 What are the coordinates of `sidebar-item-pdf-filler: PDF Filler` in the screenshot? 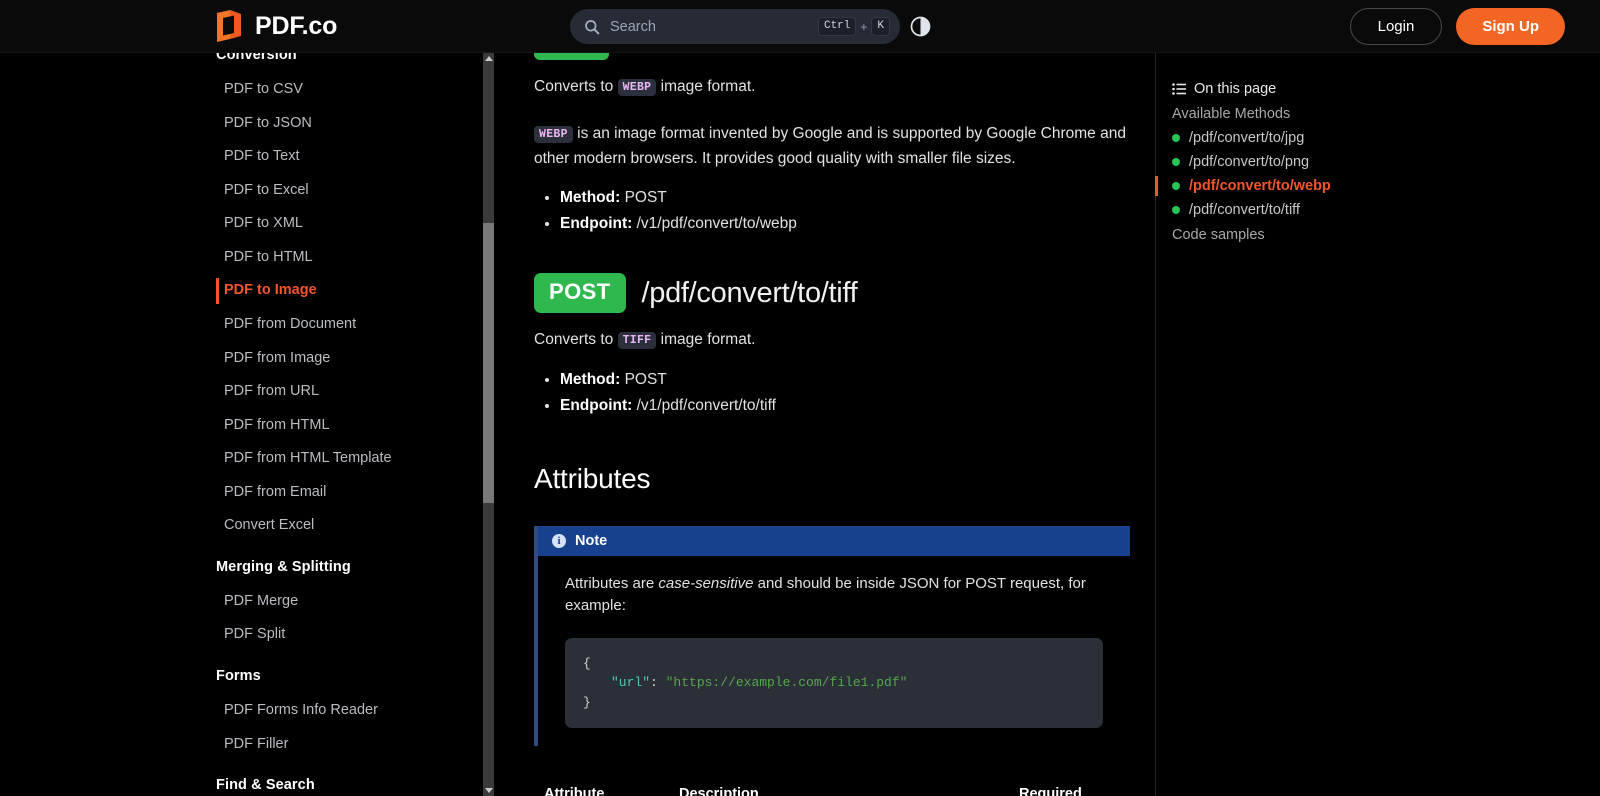 It's located at (240, 745).